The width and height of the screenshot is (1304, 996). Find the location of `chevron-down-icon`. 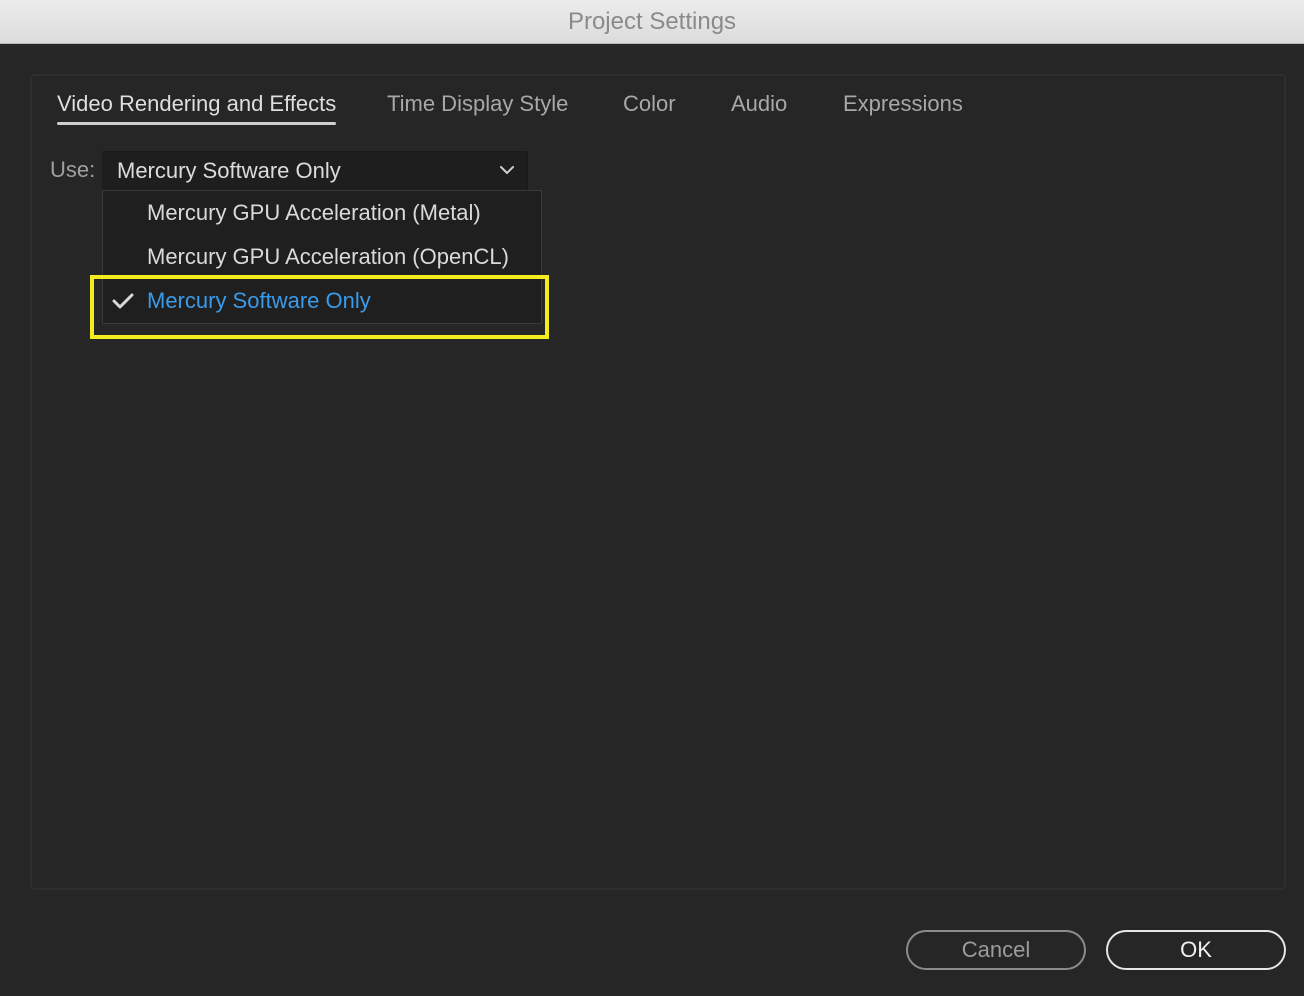

chevron-down-icon is located at coordinates (507, 170).